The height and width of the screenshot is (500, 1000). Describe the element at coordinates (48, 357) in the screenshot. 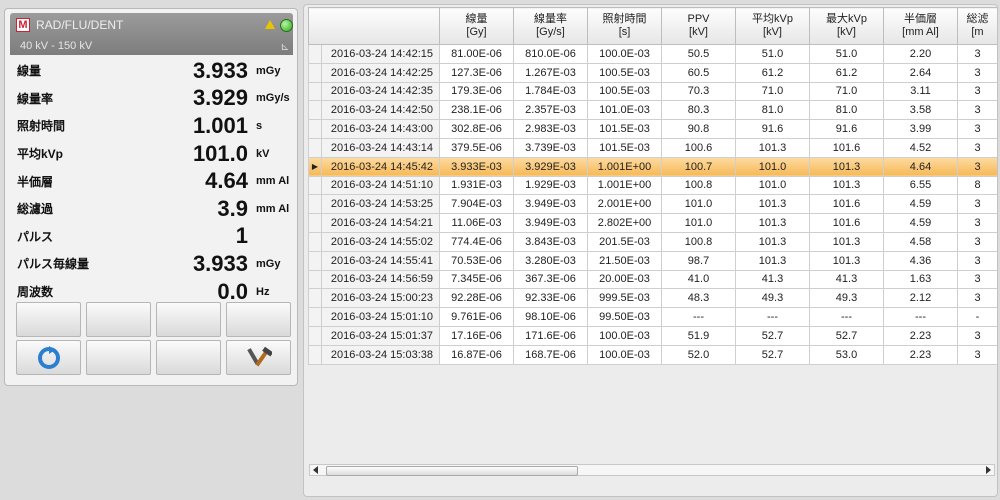

I see `refresh-button` at that location.